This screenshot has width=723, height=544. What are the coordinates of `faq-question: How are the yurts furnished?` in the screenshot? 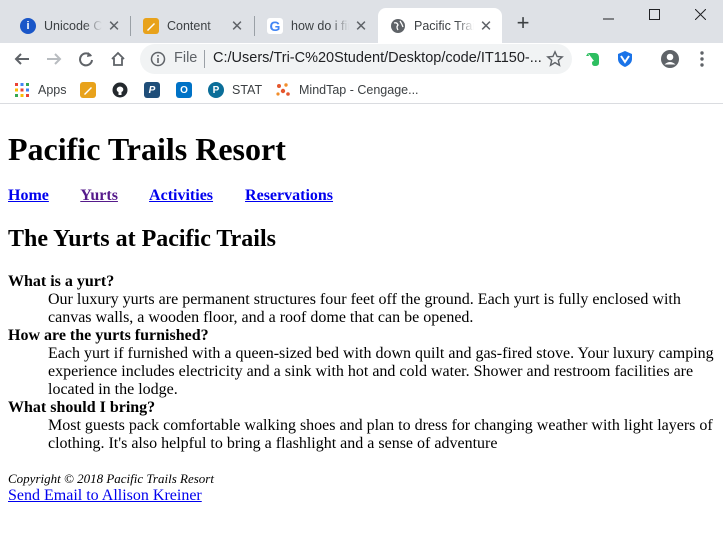 It's located at (108, 335).